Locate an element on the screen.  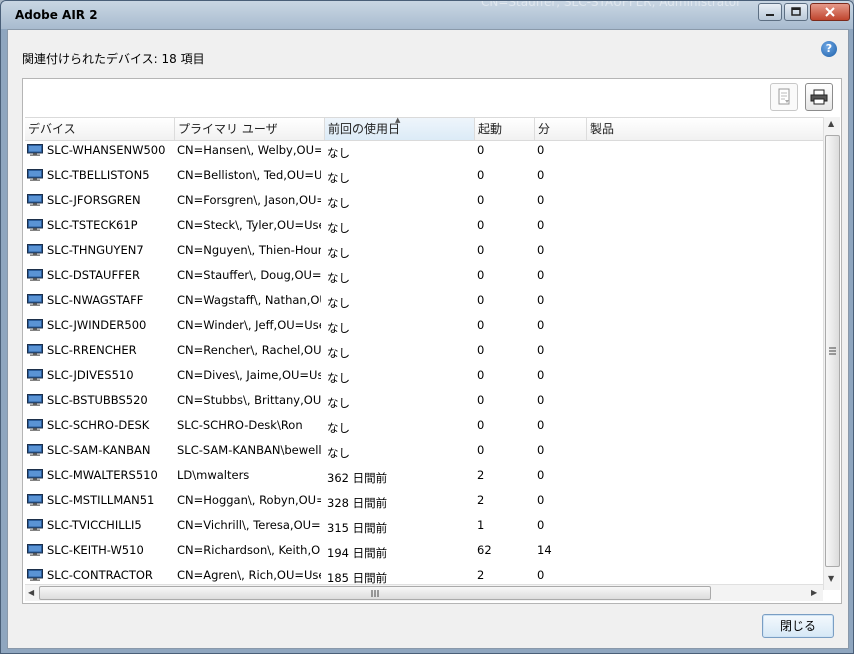
grip-icon is located at coordinates (375, 593).